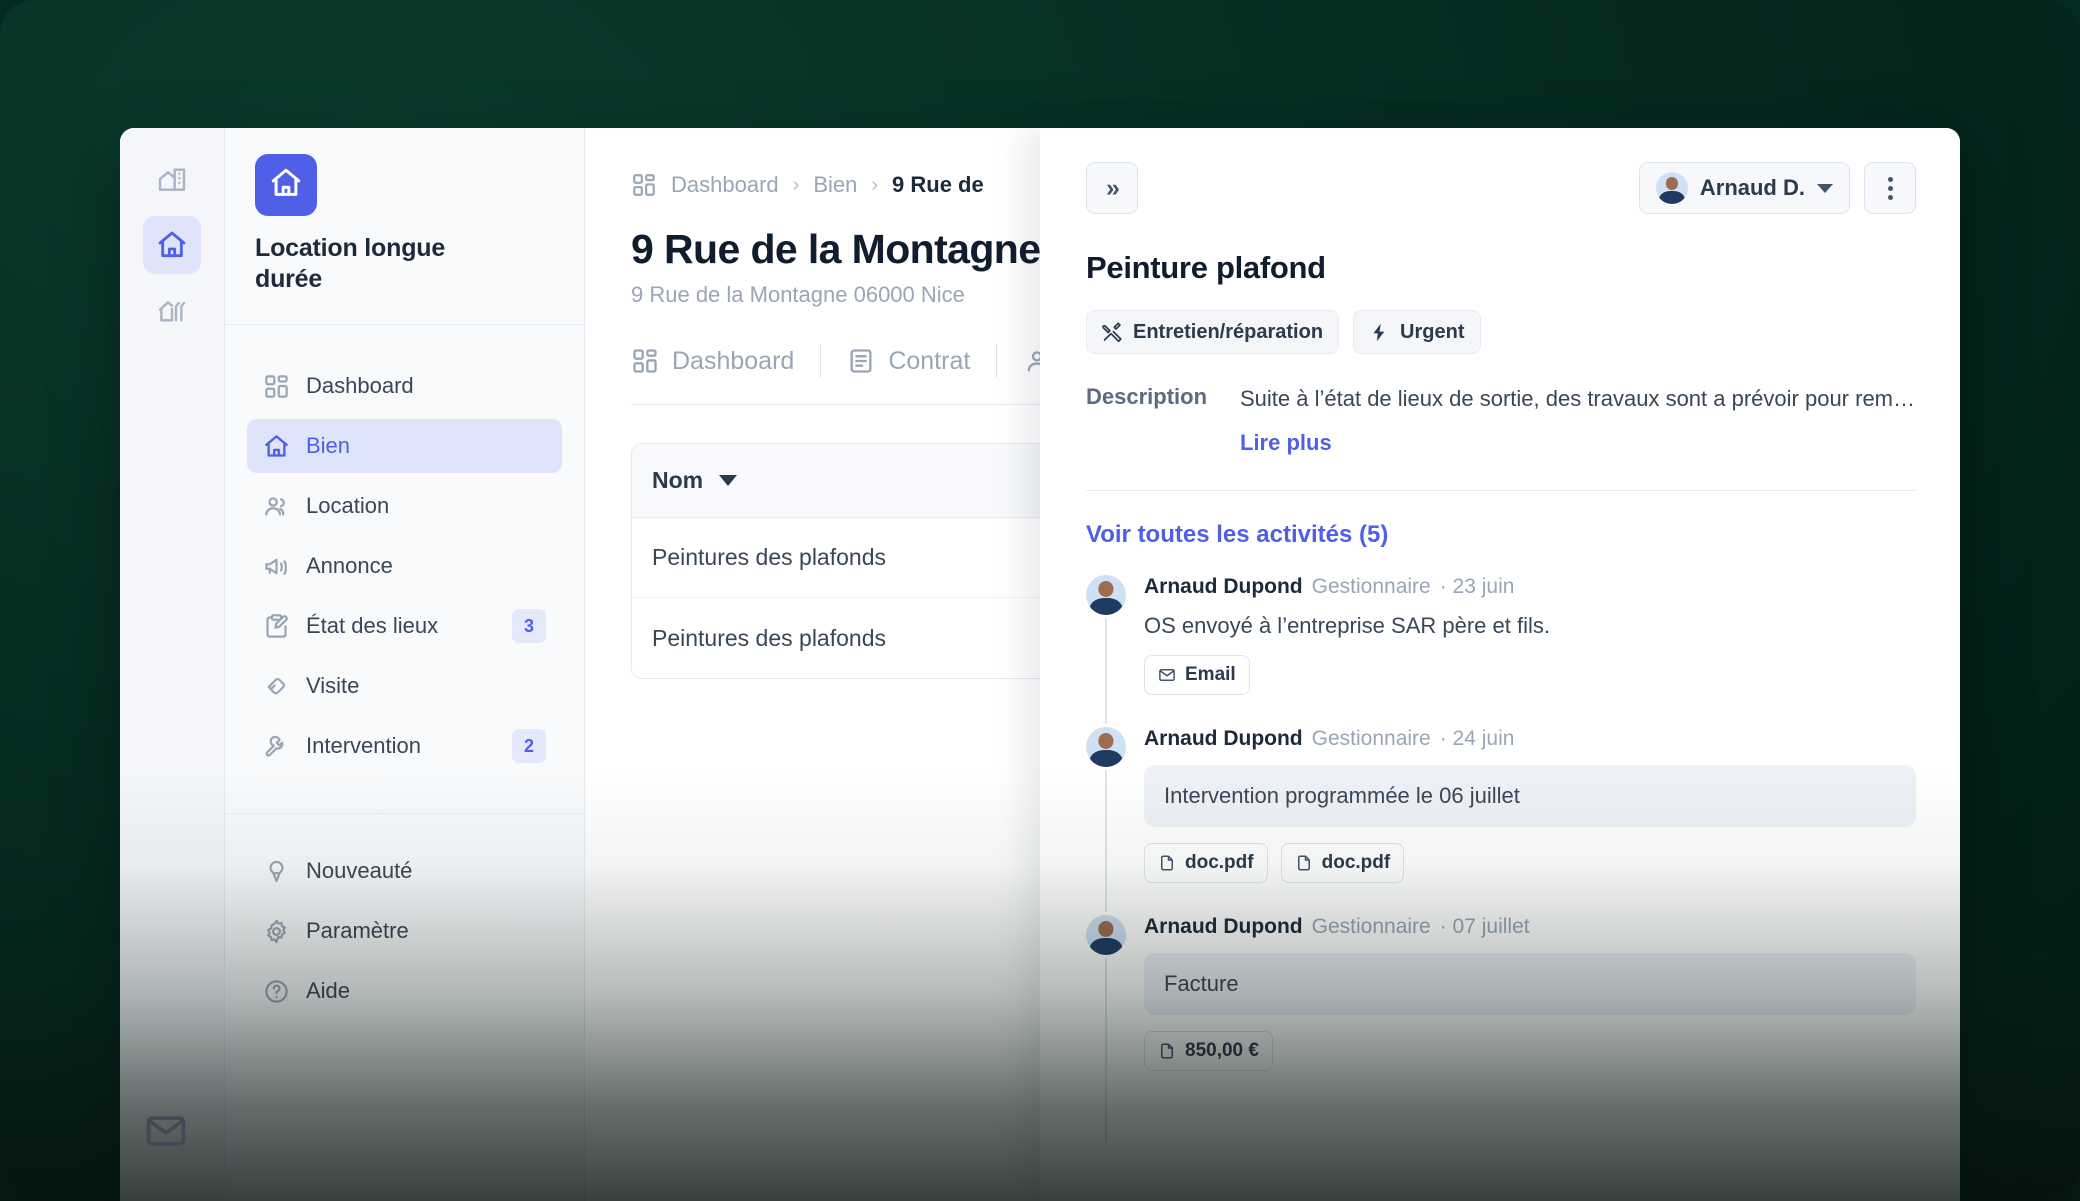 The width and height of the screenshot is (2080, 1201). I want to click on read-more-link: Lire plus, so click(1578, 443).